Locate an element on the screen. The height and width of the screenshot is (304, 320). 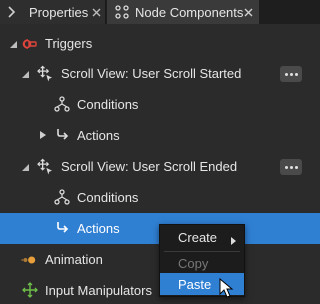
tree-item-triggers: Triggers is located at coordinates (160, 43).